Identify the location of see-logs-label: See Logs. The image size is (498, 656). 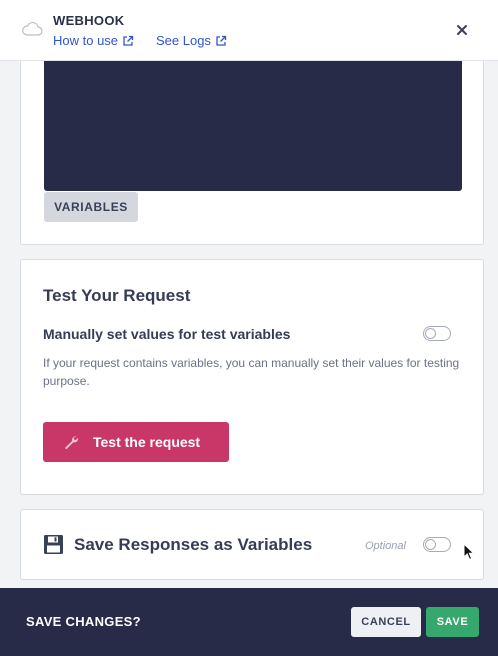
(183, 40).